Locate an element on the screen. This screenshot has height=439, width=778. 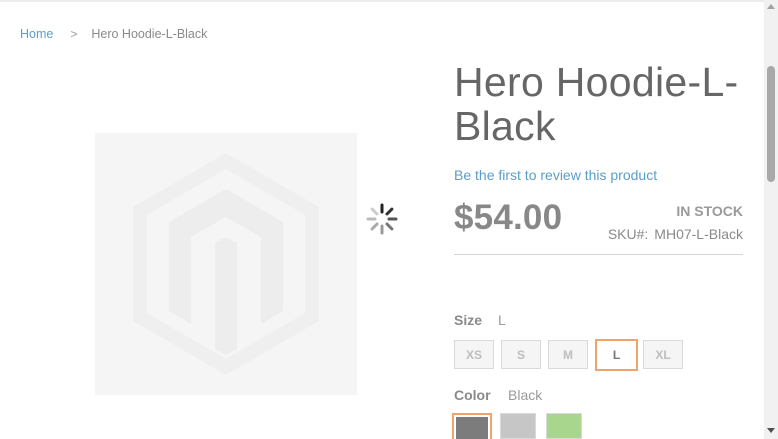
product-title: Hero Hoodie-L-Black is located at coordinates (596, 104).